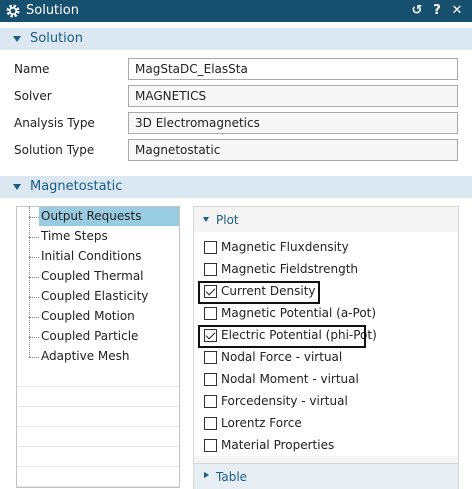 Image resolution: width=472 pixels, height=489 pixels. Describe the element at coordinates (92, 276) in the screenshot. I see `tree-item-coupled-thermal: Coupled Thermal` at that location.